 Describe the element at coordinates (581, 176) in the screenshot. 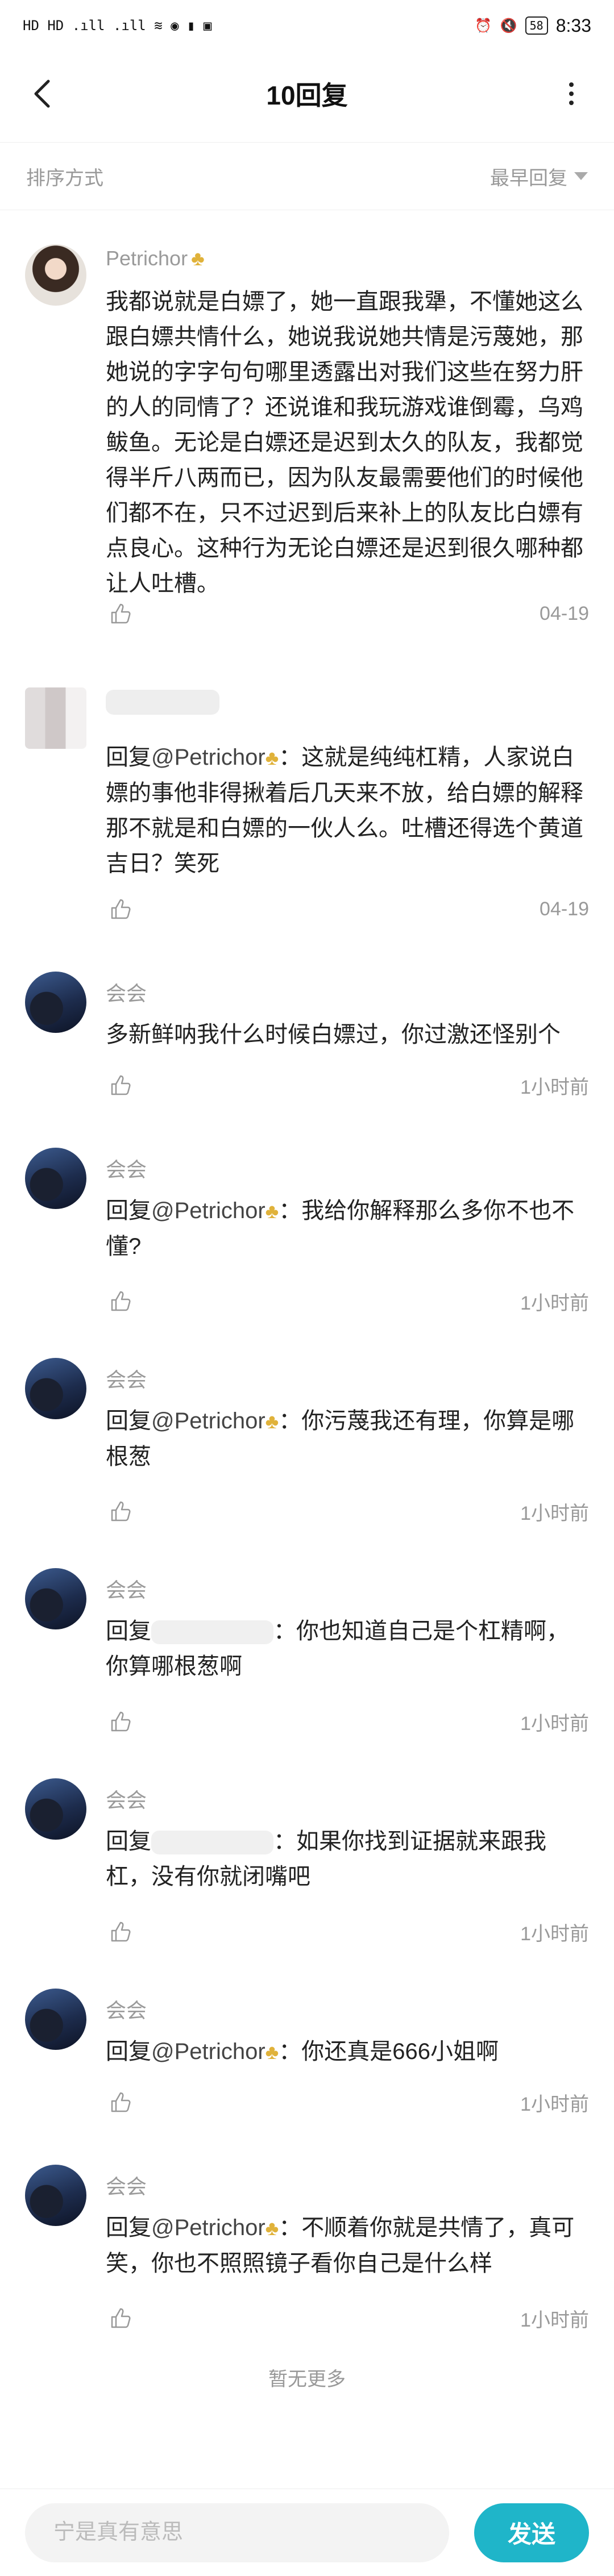

I see `dropdown-triangle-icon` at that location.